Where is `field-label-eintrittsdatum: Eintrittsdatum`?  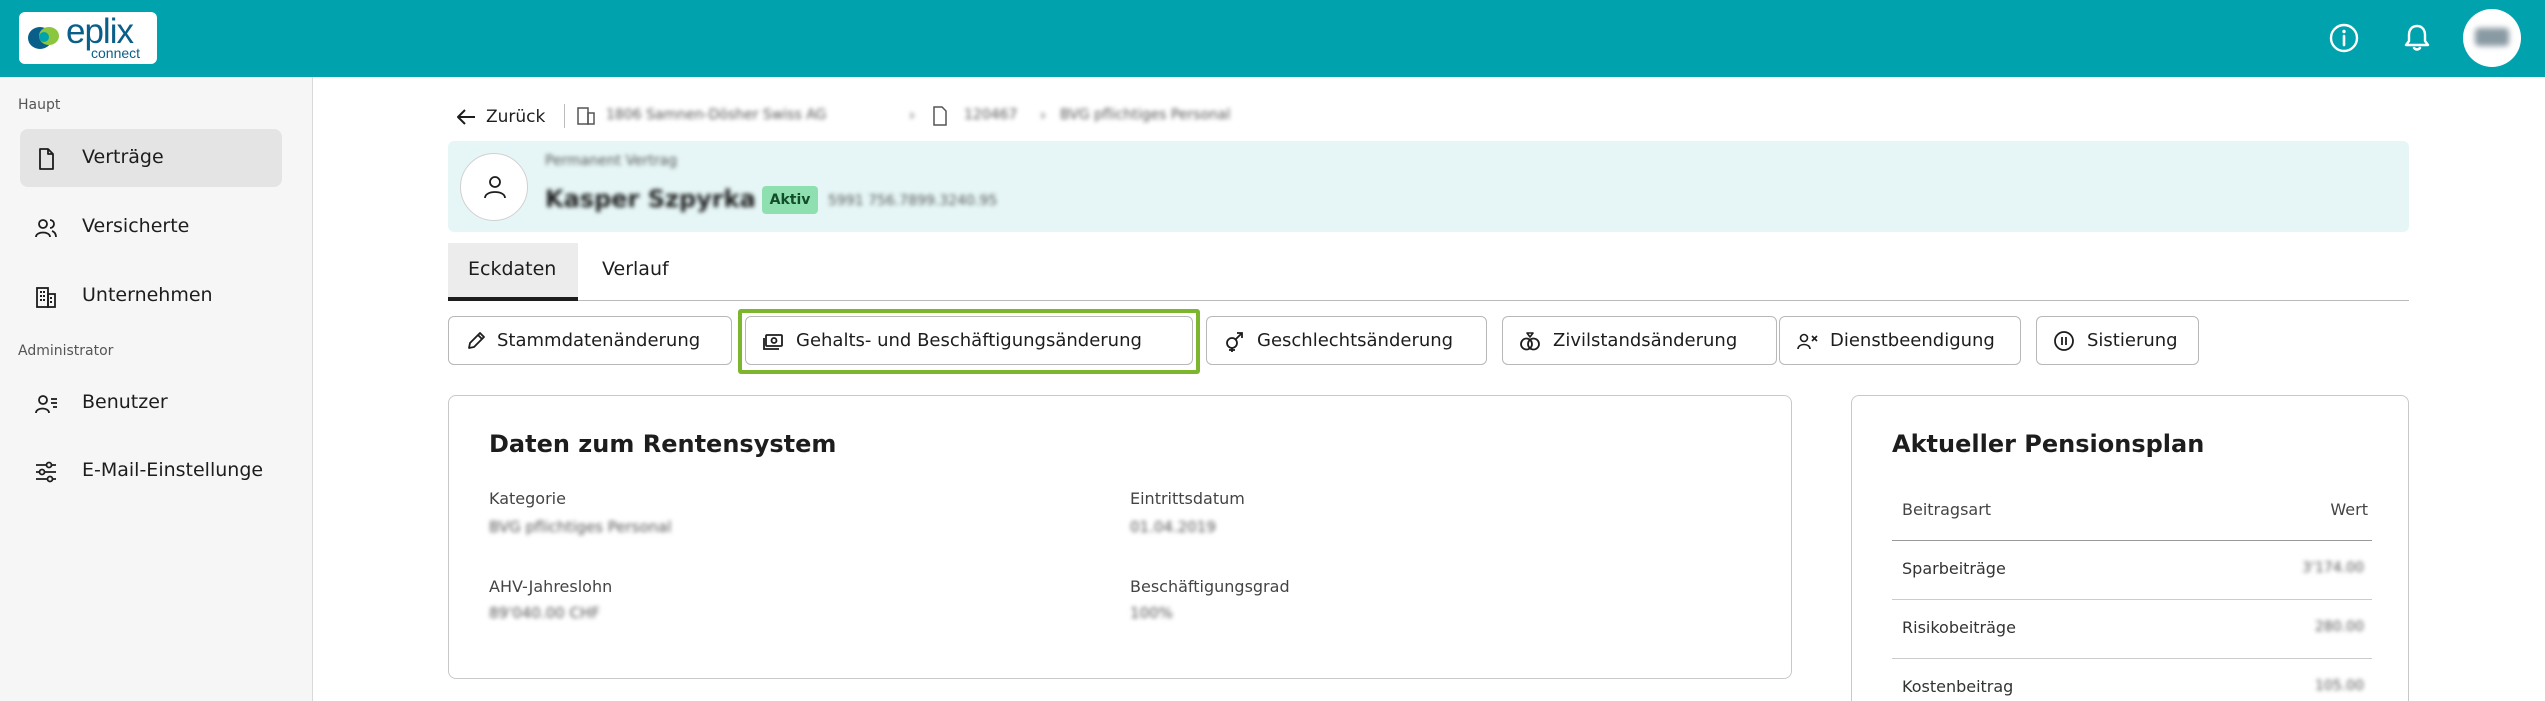
field-label-eintrittsdatum: Eintrittsdatum is located at coordinates (1187, 498).